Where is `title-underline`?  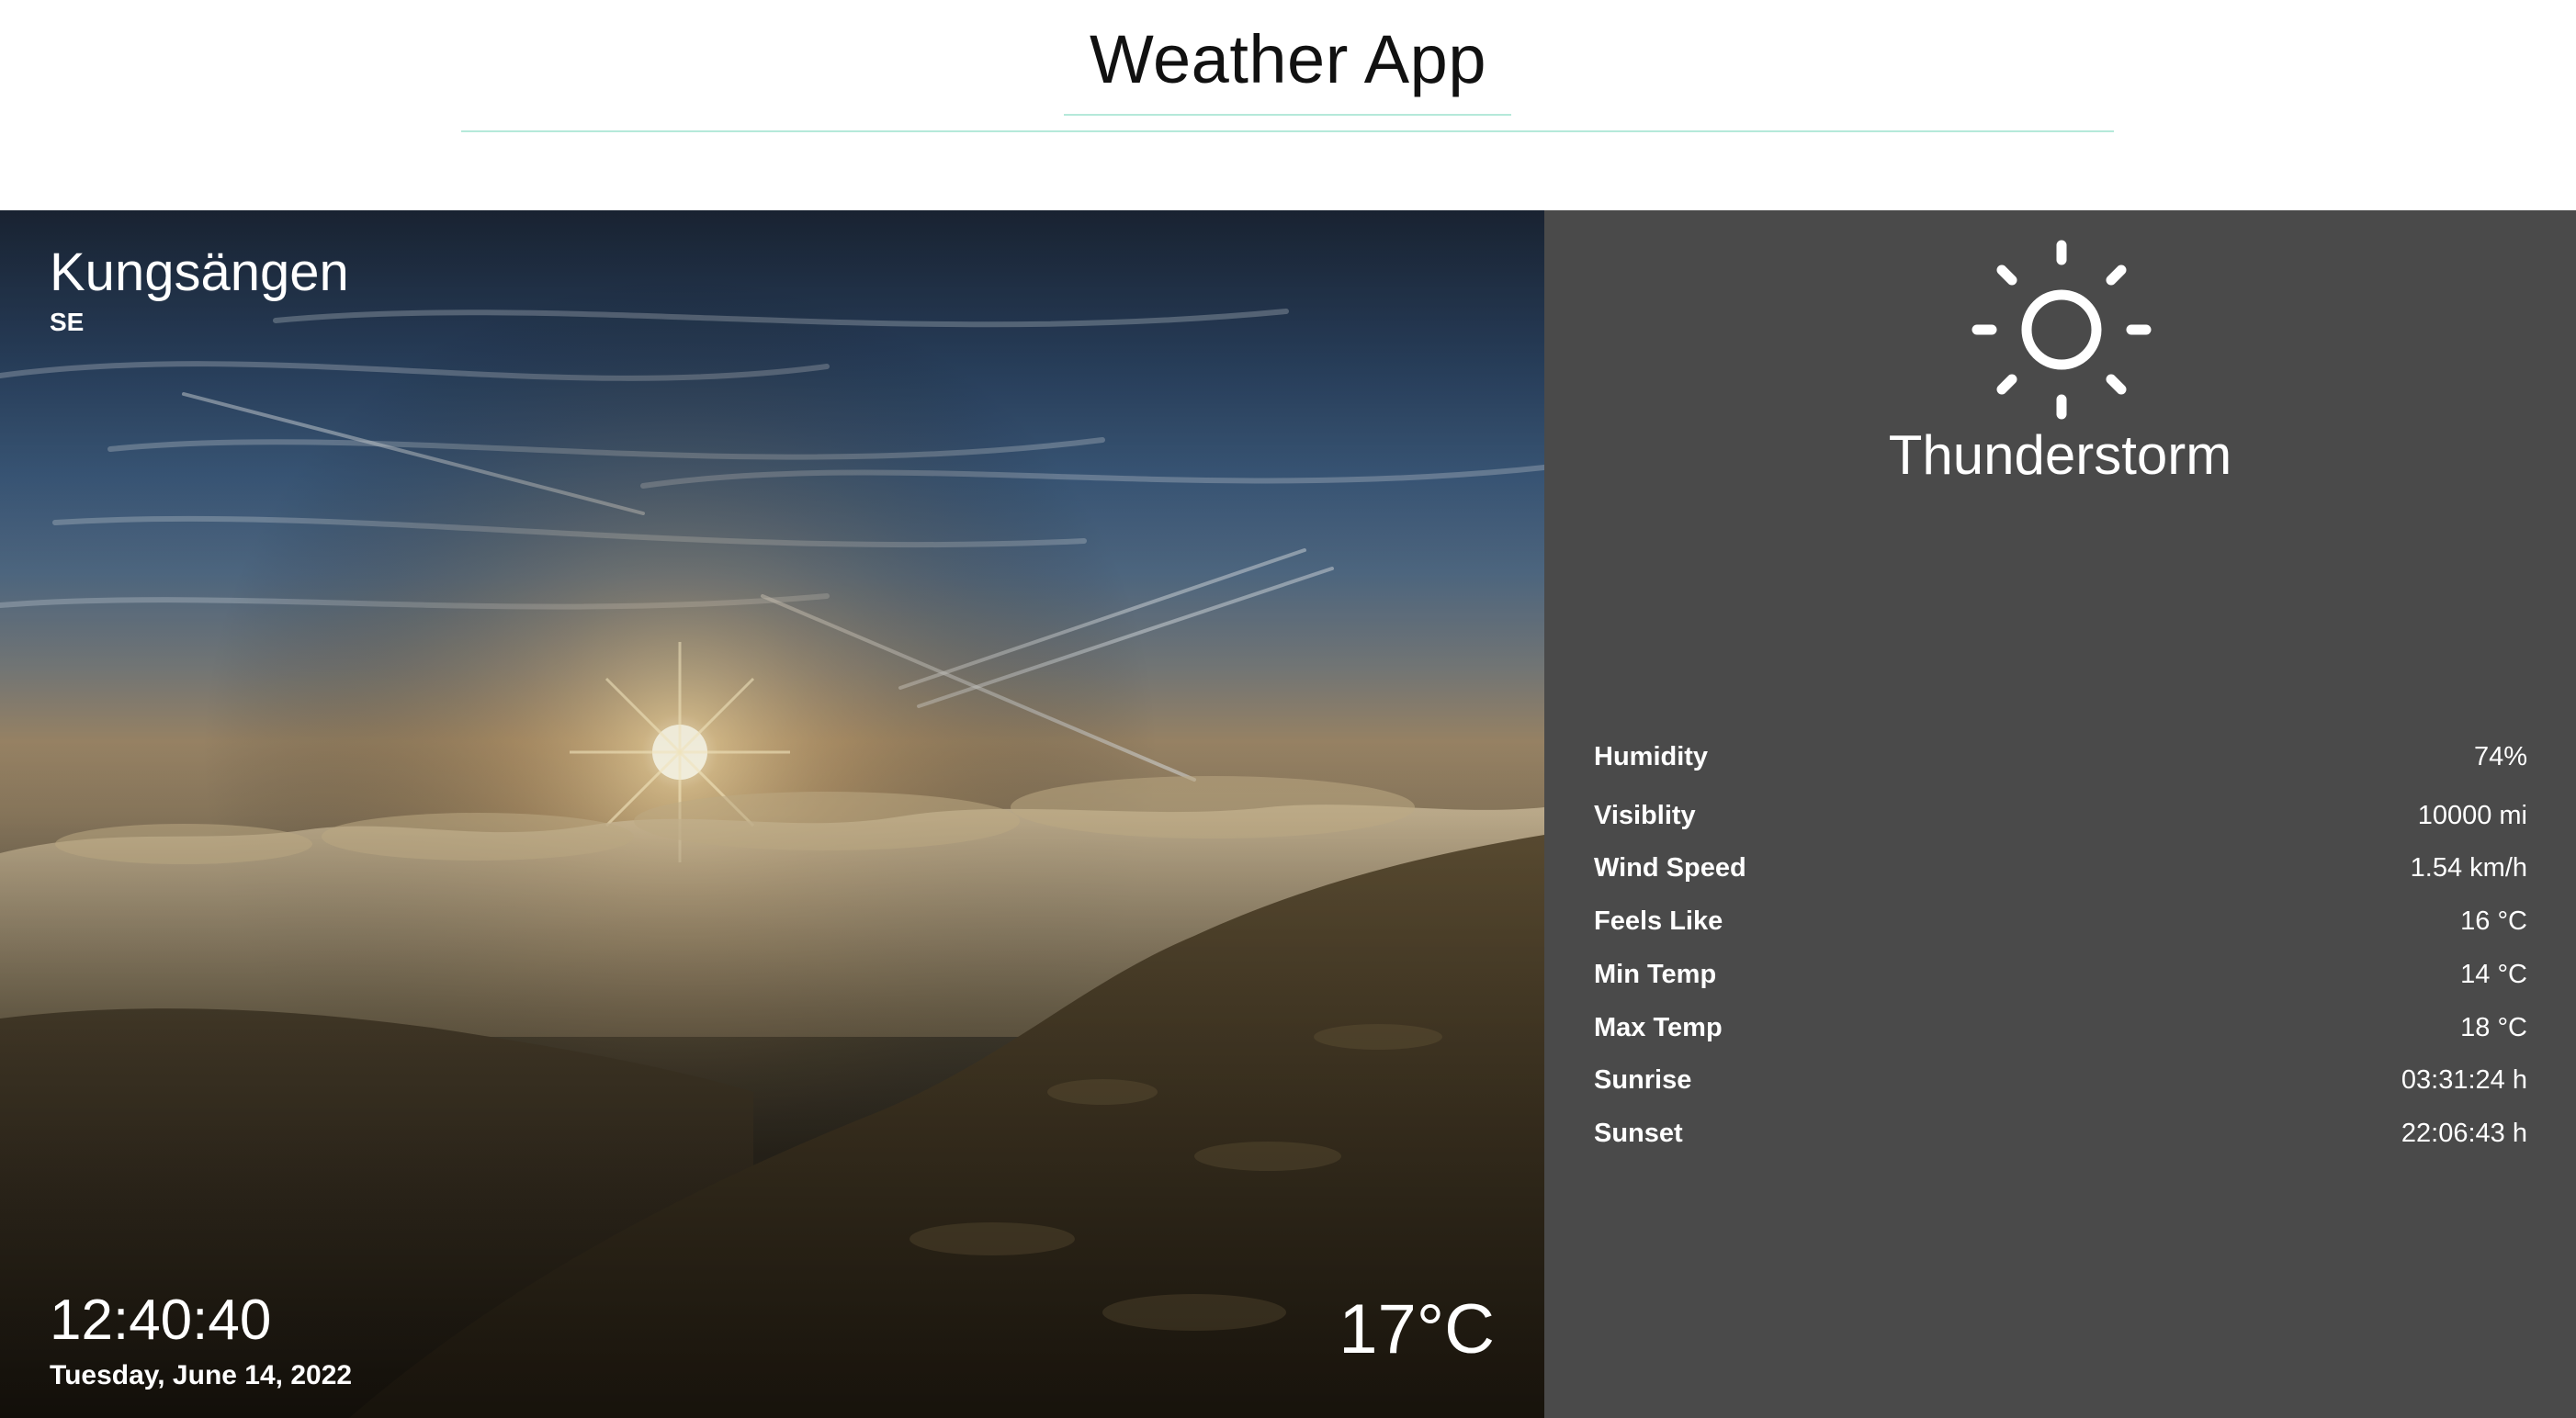
title-underline is located at coordinates (1287, 115).